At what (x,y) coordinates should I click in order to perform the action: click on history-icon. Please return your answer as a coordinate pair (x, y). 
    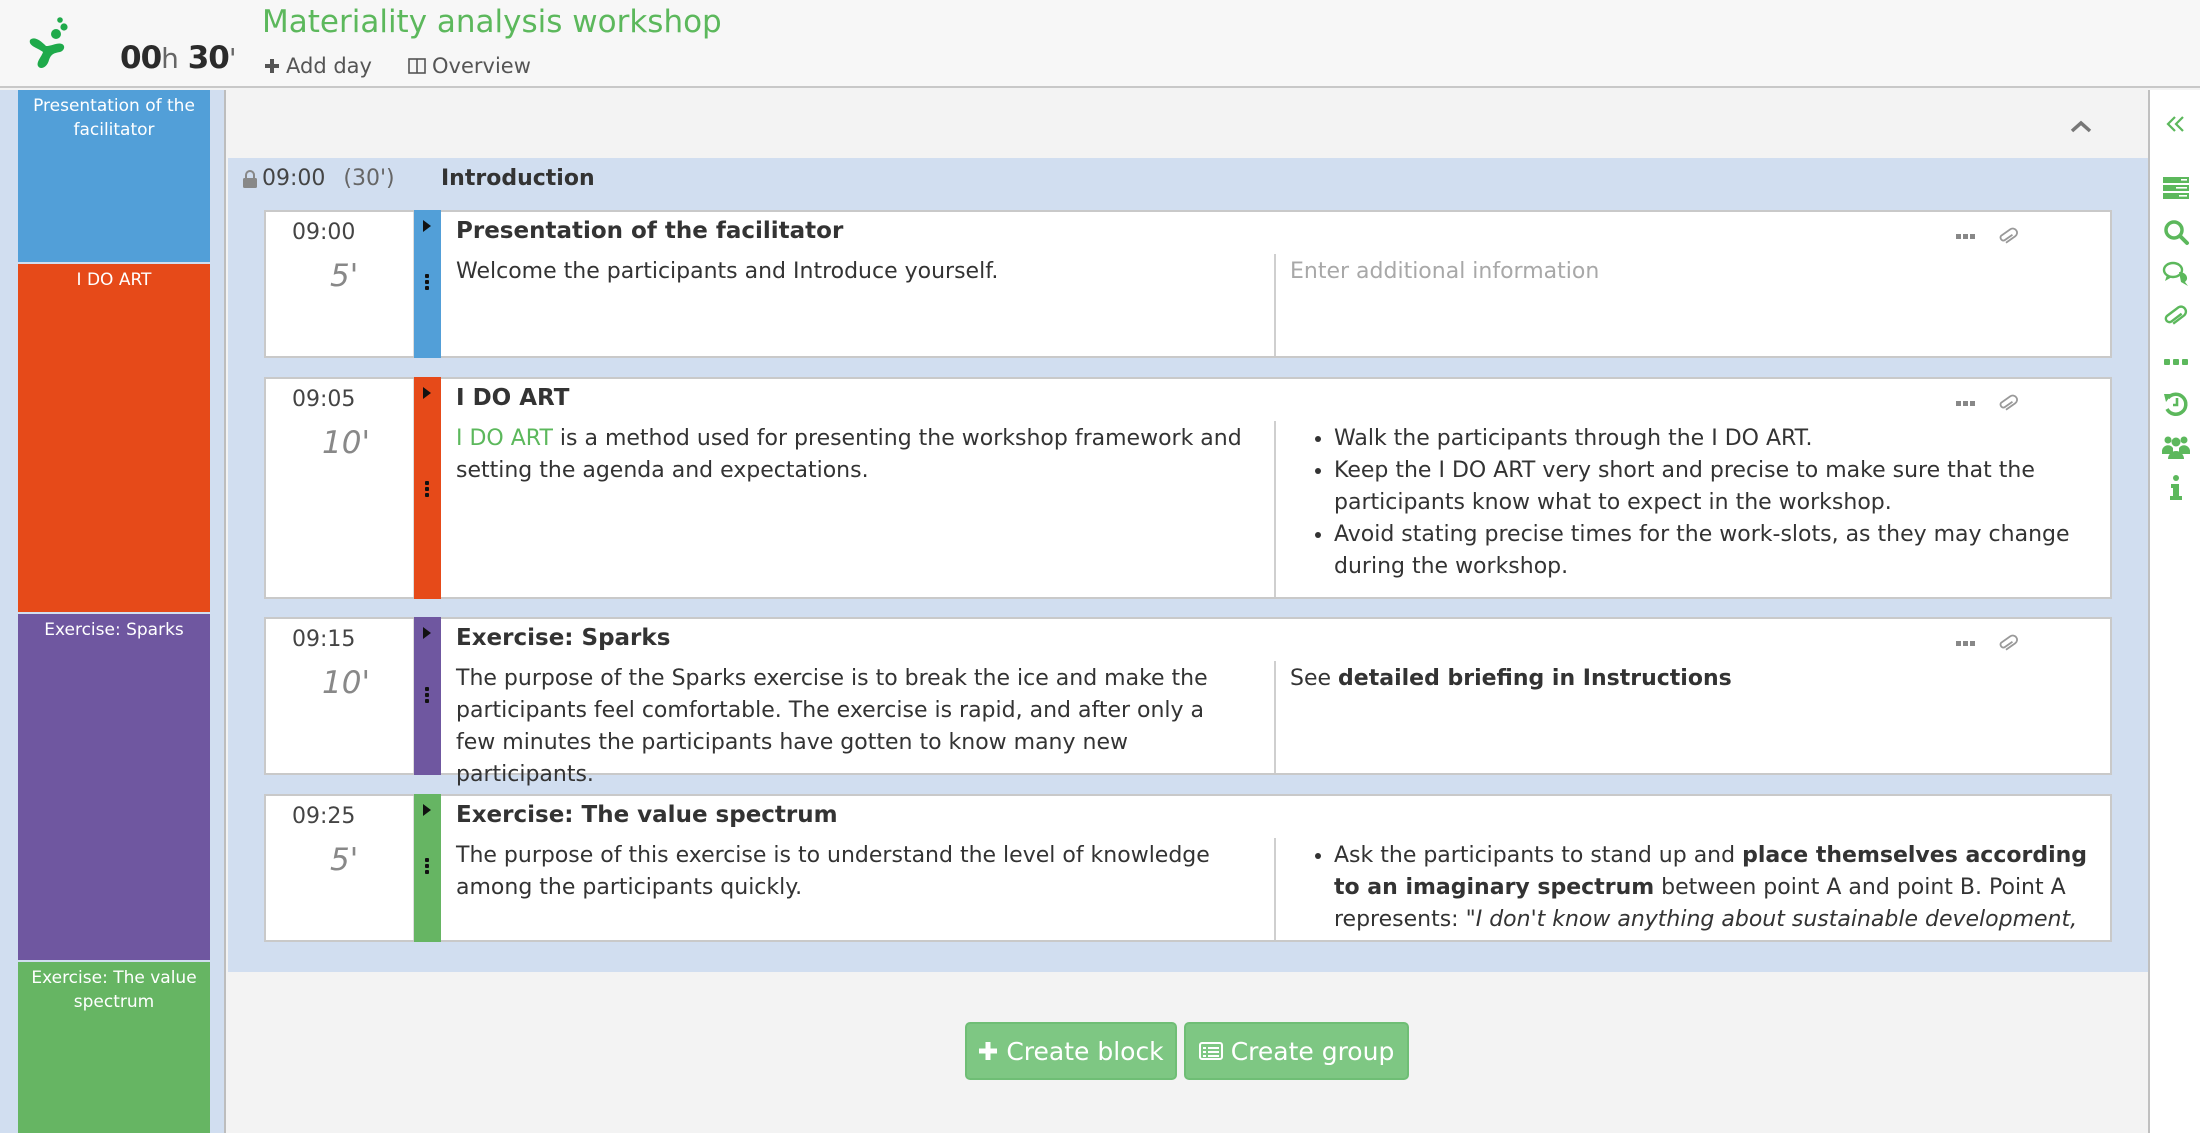
    Looking at the image, I should click on (2176, 404).